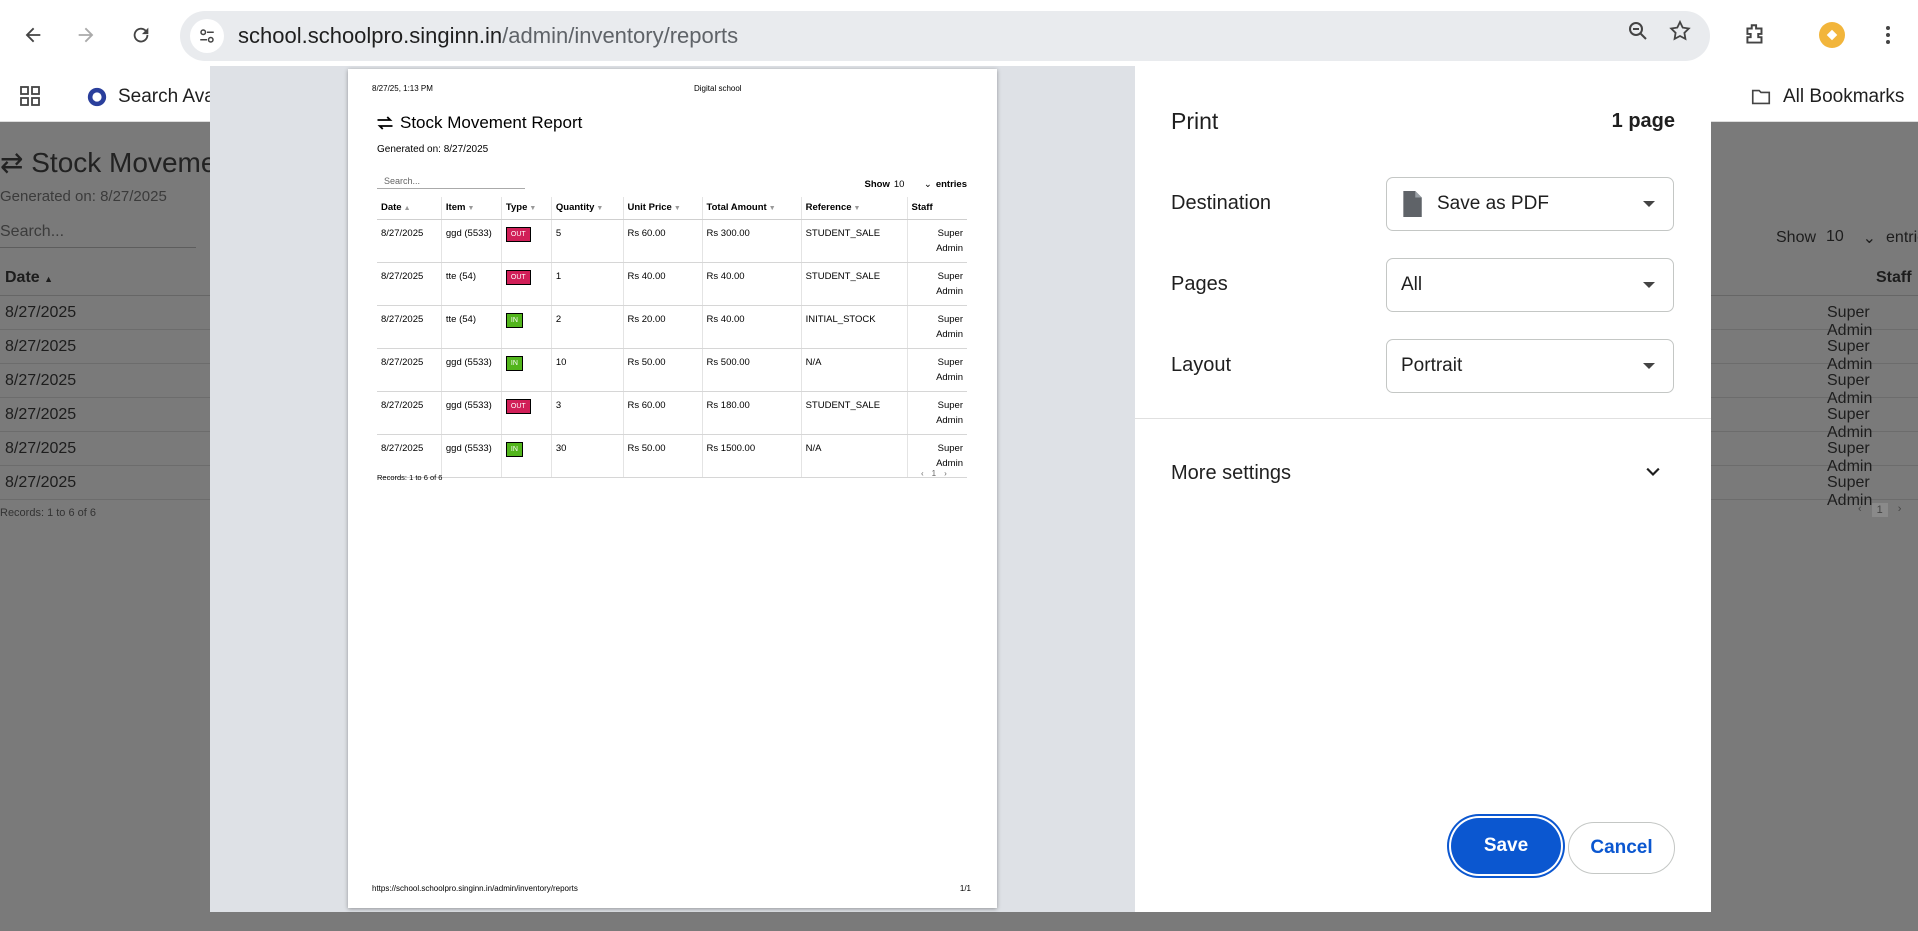 The width and height of the screenshot is (1918, 931). I want to click on preview-col-header: Unit Price ▼, so click(663, 208).